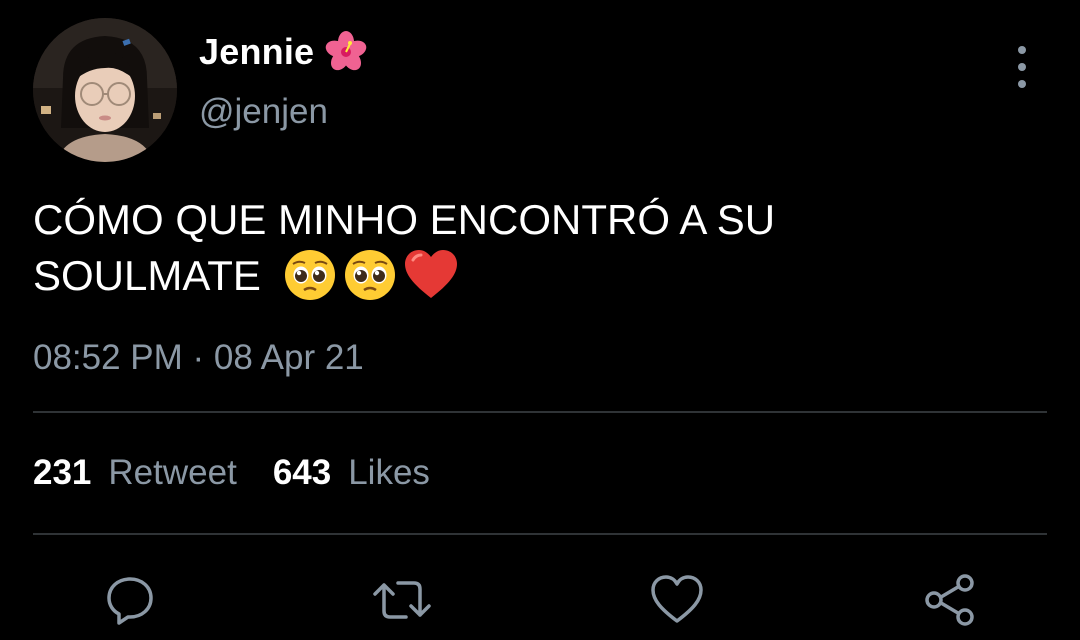  I want to click on likes-label: Likes, so click(389, 473).